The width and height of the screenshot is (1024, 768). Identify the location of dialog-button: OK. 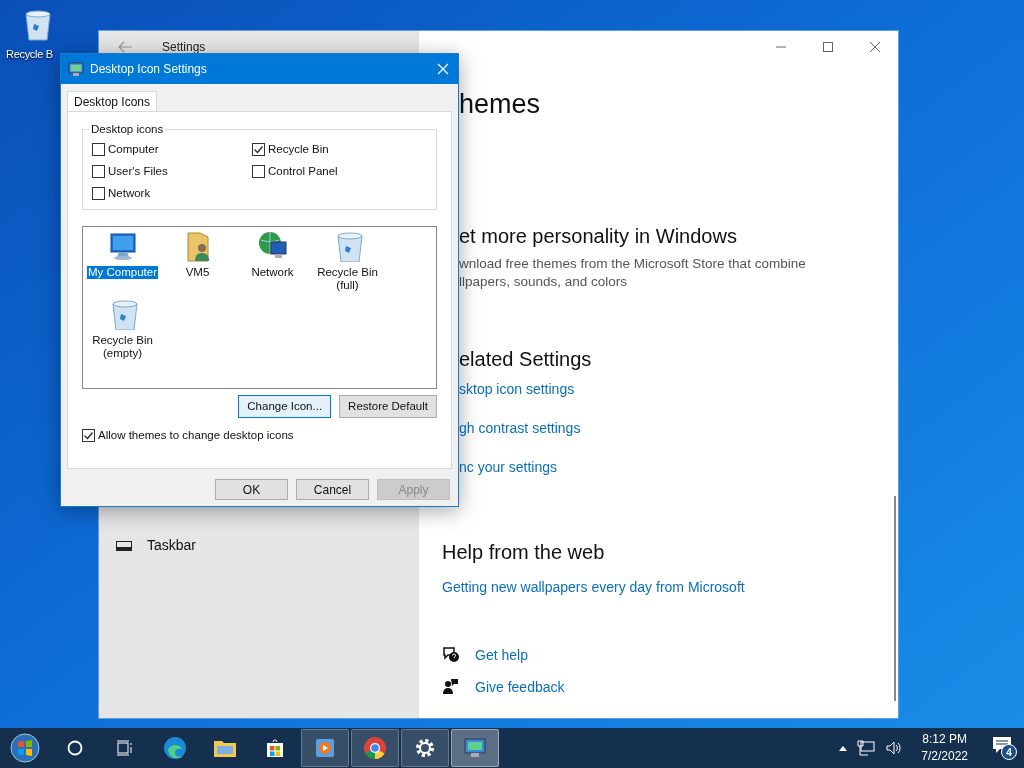
(251, 489).